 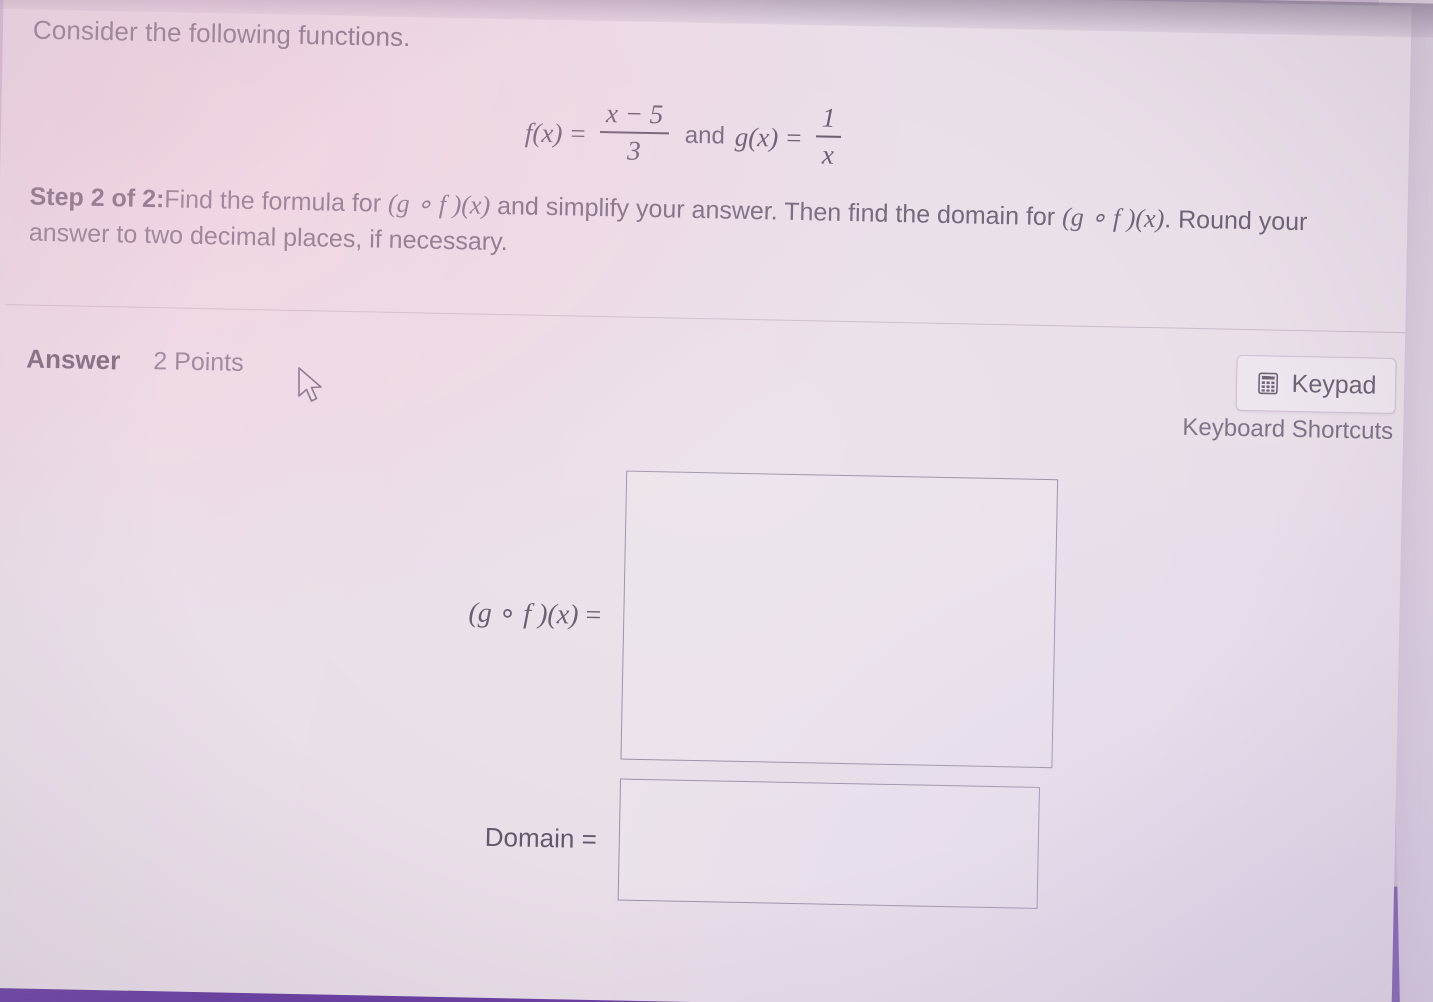 I want to click on fraction-f-denominator: 3, so click(x=633, y=150).